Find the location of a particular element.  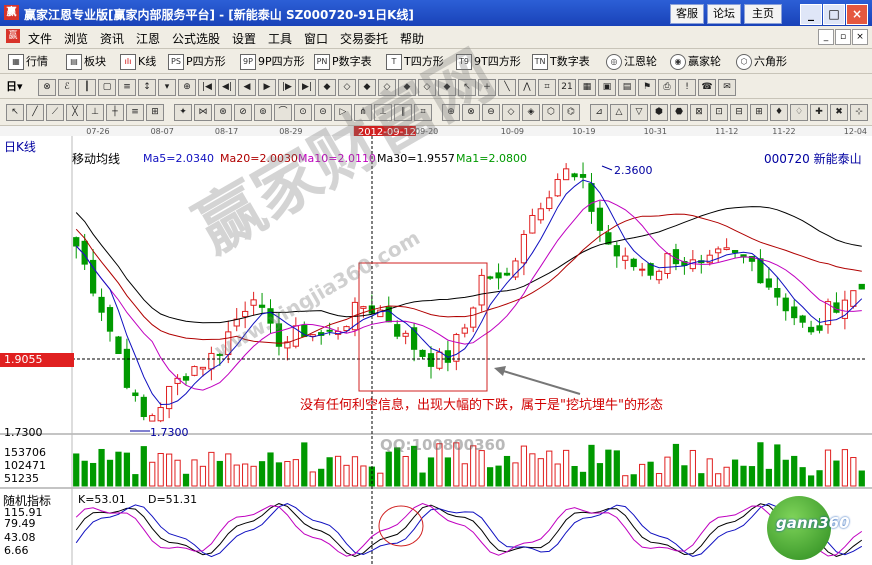

draw-tool-icon: ↖ is located at coordinates (15, 112).